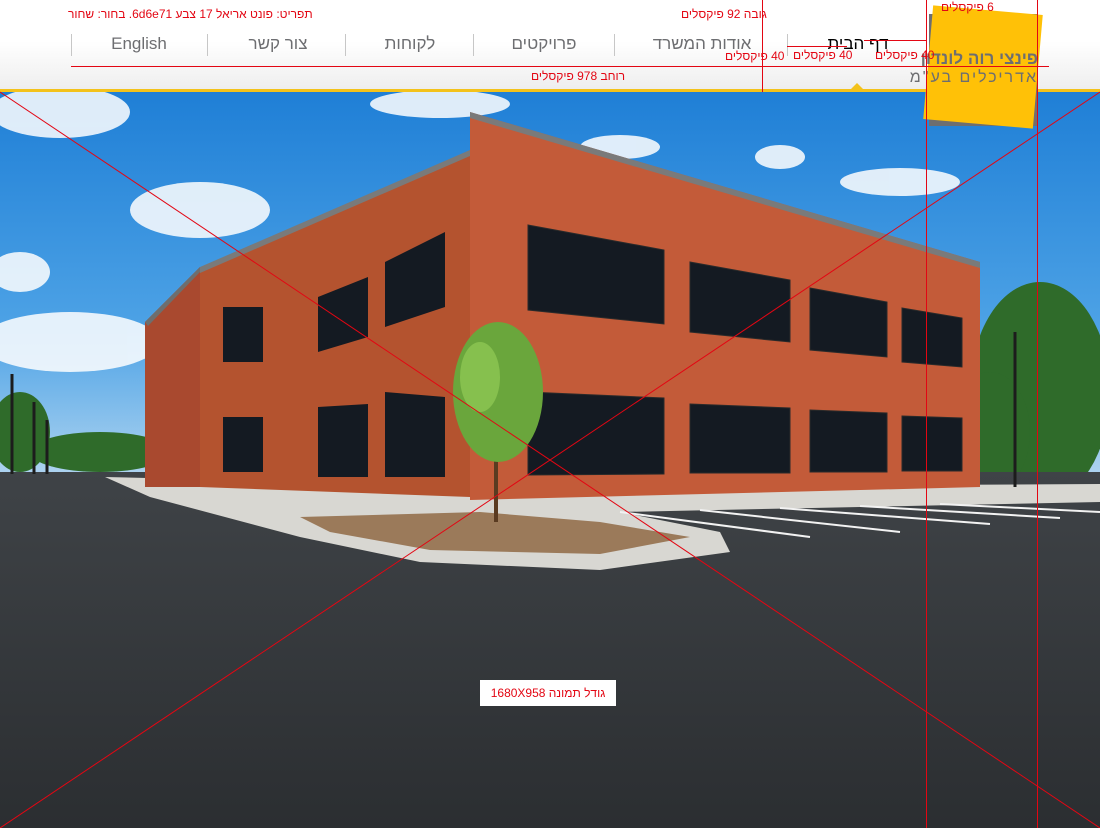 Image resolution: width=1100 pixels, height=828 pixels. What do you see at coordinates (973, 77) in the screenshot?
I see `logo-subtitle: אדריכלים בע"מ` at bounding box center [973, 77].